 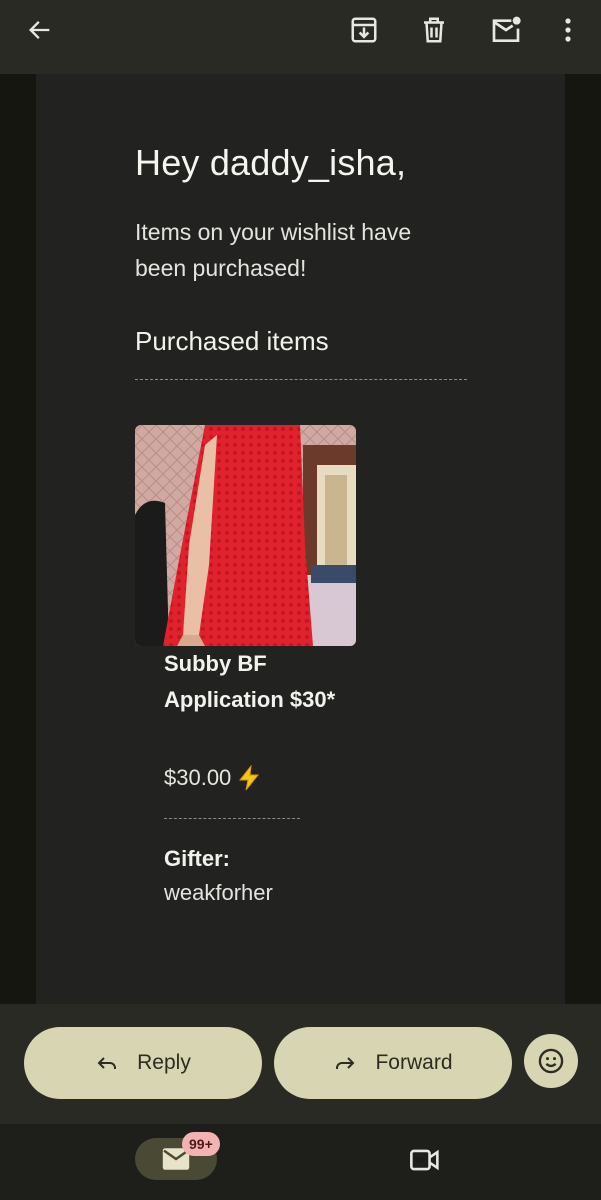 I want to click on more-options-button, so click(x=568, y=30).